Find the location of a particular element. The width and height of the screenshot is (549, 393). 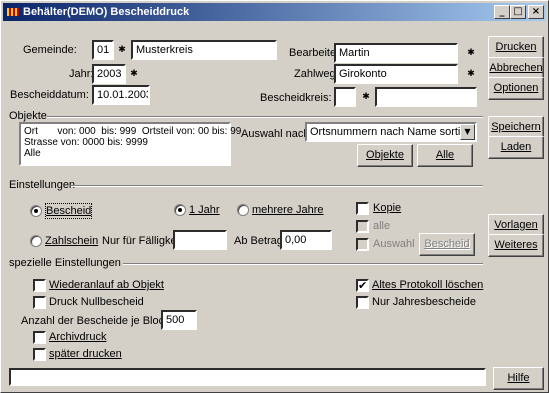

mehrere-jahre-label: mehrere Jahre is located at coordinates (288, 210).